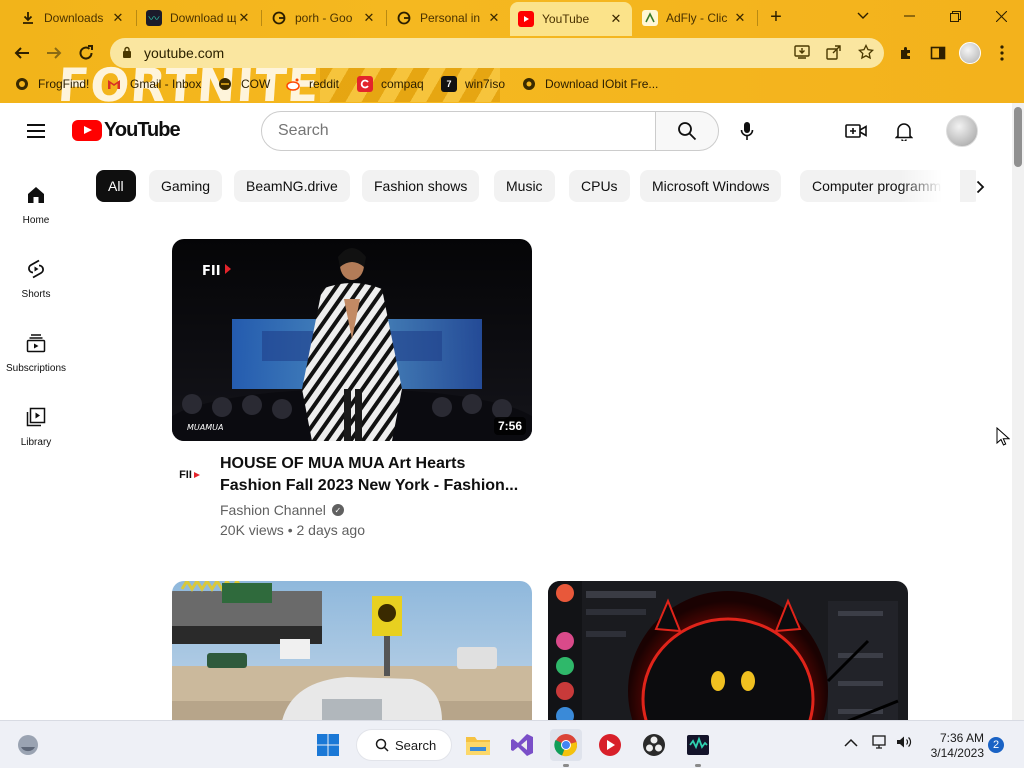 This screenshot has width=1024, height=768. What do you see at coordinates (466, 131) in the screenshot?
I see `search-input` at bounding box center [466, 131].